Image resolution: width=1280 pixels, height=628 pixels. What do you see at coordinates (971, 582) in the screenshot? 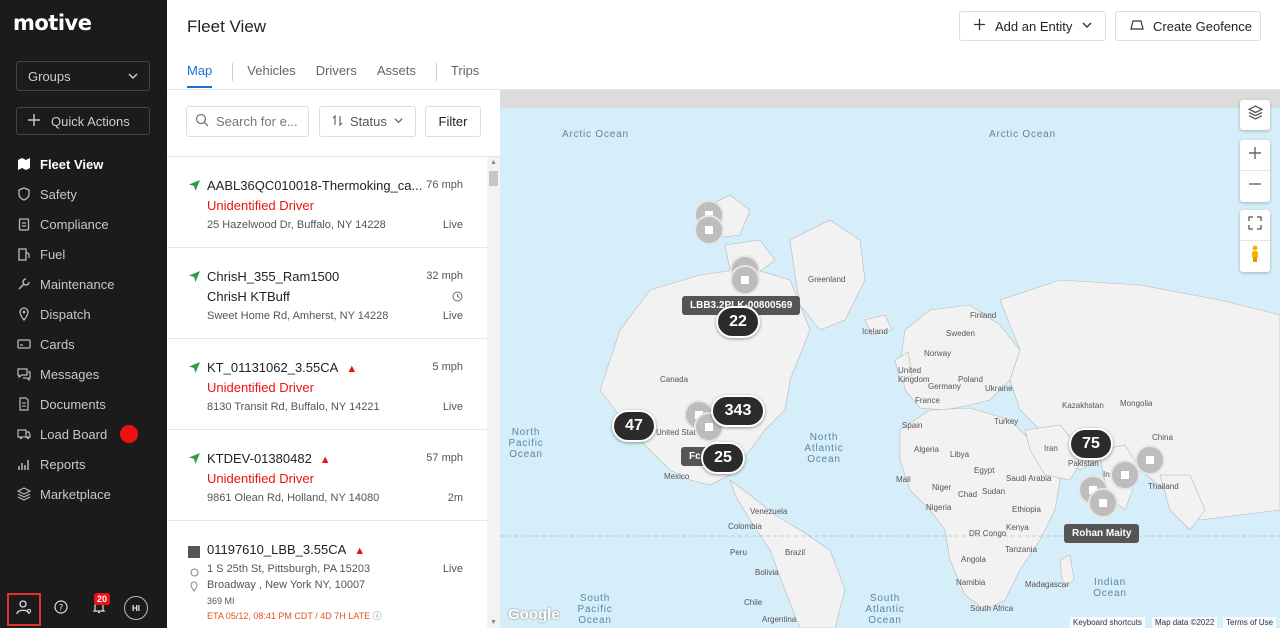
I see `country-label: Namibia` at bounding box center [971, 582].